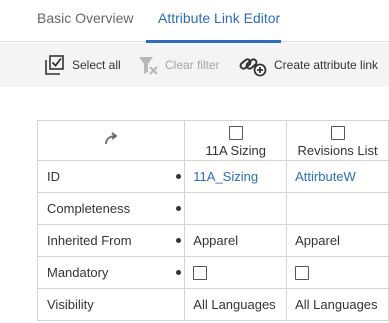  I want to click on column-header-revisions-list: Revisions List, so click(337, 140).